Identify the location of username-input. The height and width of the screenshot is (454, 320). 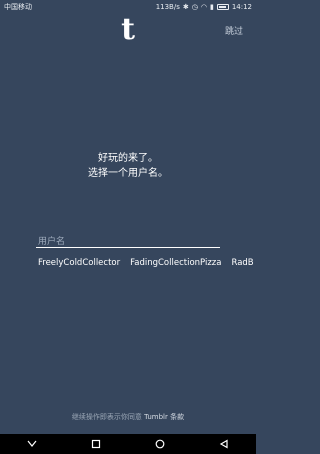
(128, 242).